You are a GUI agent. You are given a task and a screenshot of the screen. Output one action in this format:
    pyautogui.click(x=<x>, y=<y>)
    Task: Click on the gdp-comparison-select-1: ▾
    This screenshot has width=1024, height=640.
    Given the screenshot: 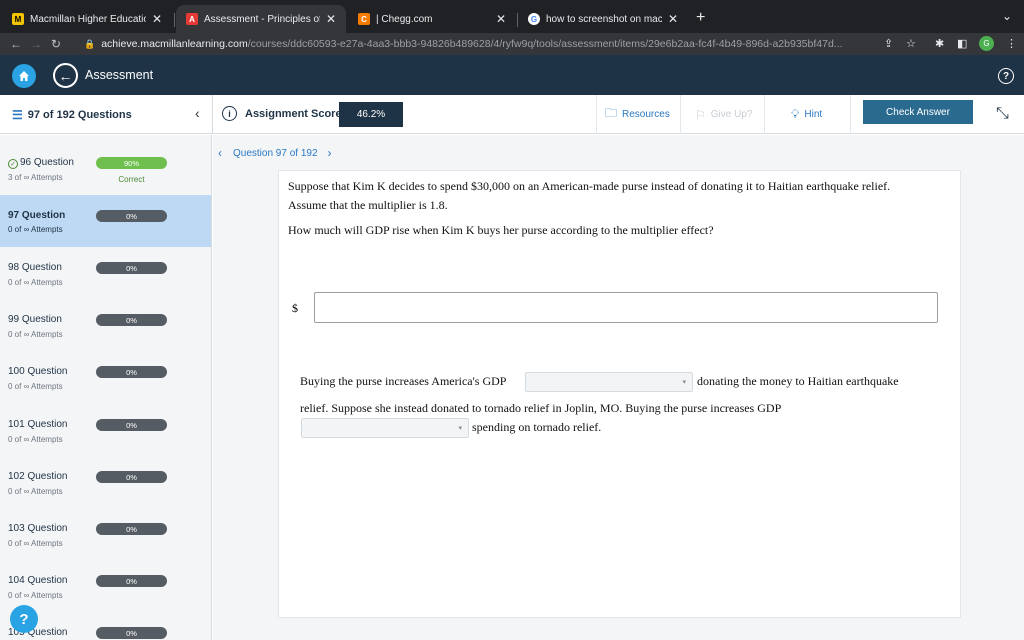 What is the action you would take?
    pyautogui.click(x=609, y=382)
    